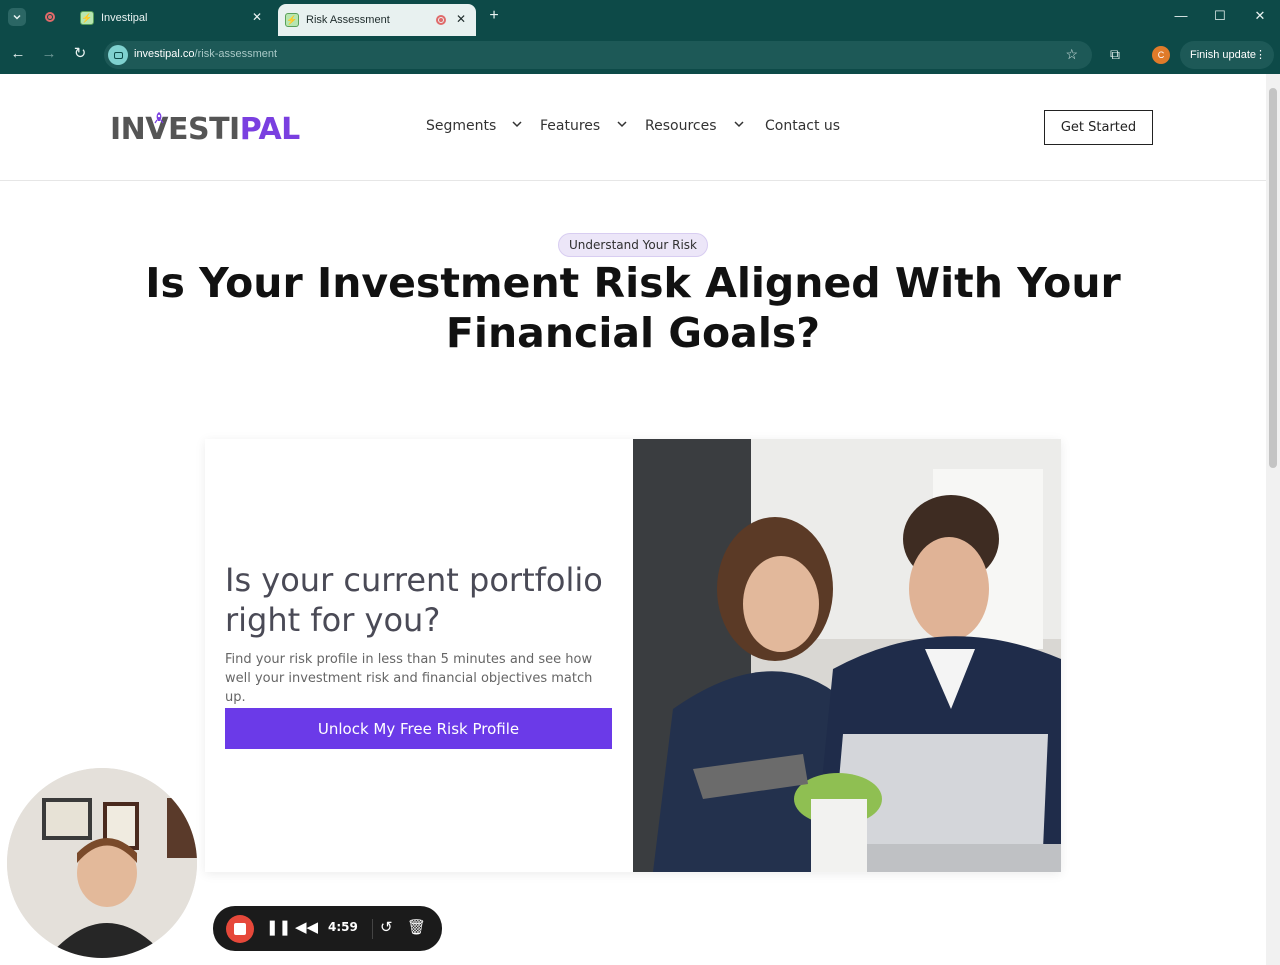 The width and height of the screenshot is (1280, 965). Describe the element at coordinates (416, 928) in the screenshot. I see `trash-icon: 🗑` at that location.